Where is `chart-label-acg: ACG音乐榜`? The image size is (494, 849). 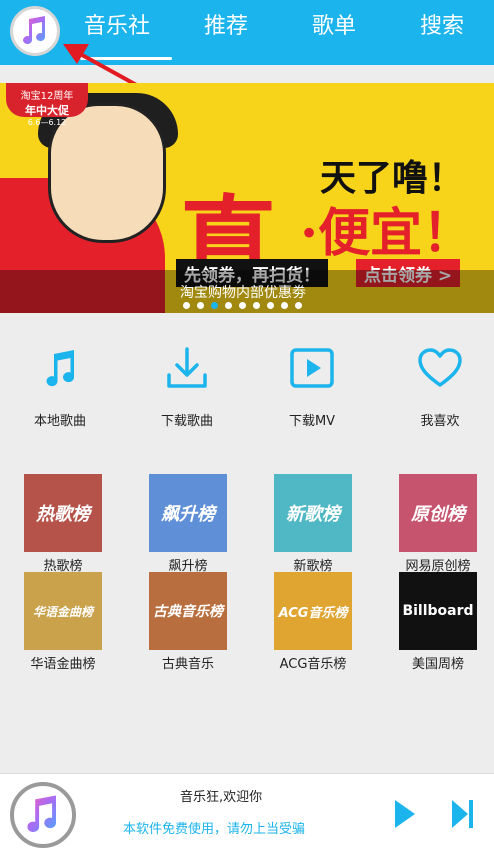
chart-label-acg: ACG音乐榜 is located at coordinates (313, 664).